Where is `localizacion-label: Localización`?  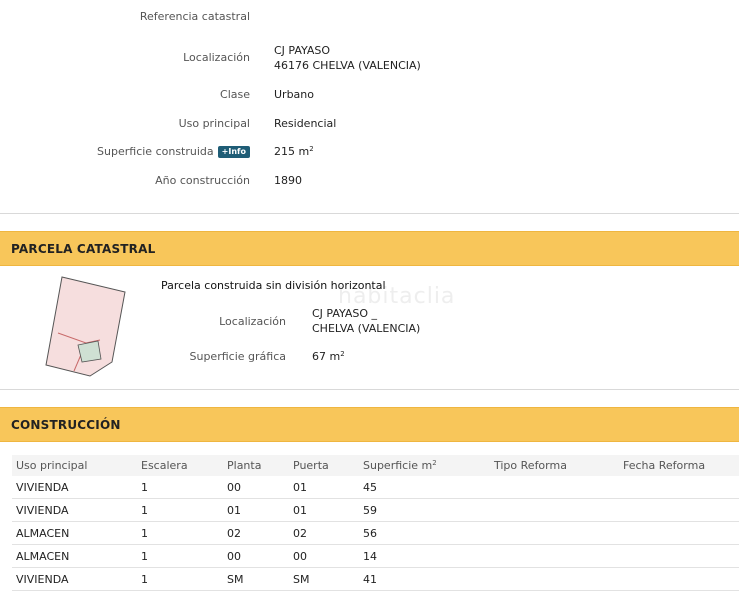 localizacion-label: Localización is located at coordinates (216, 57).